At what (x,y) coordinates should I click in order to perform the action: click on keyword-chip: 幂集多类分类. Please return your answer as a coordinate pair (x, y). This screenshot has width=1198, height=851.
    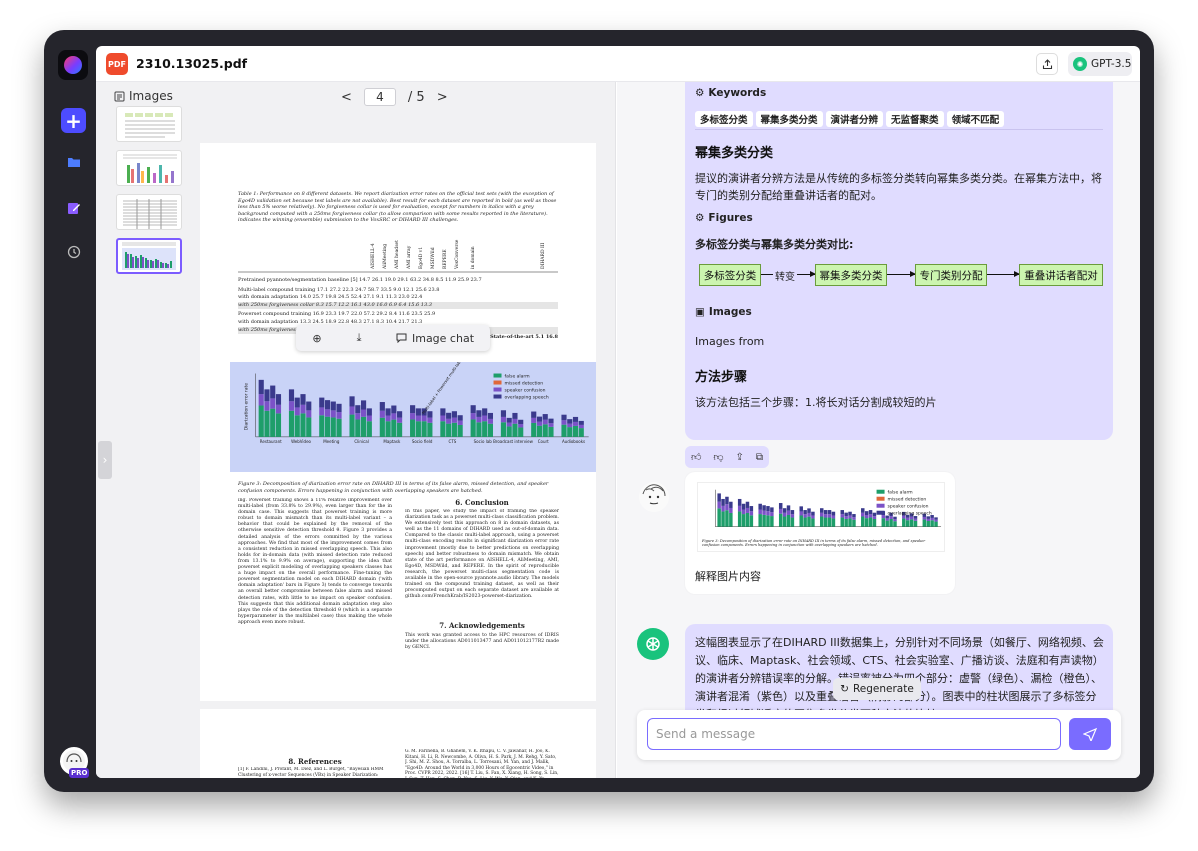
    Looking at the image, I should click on (789, 119).